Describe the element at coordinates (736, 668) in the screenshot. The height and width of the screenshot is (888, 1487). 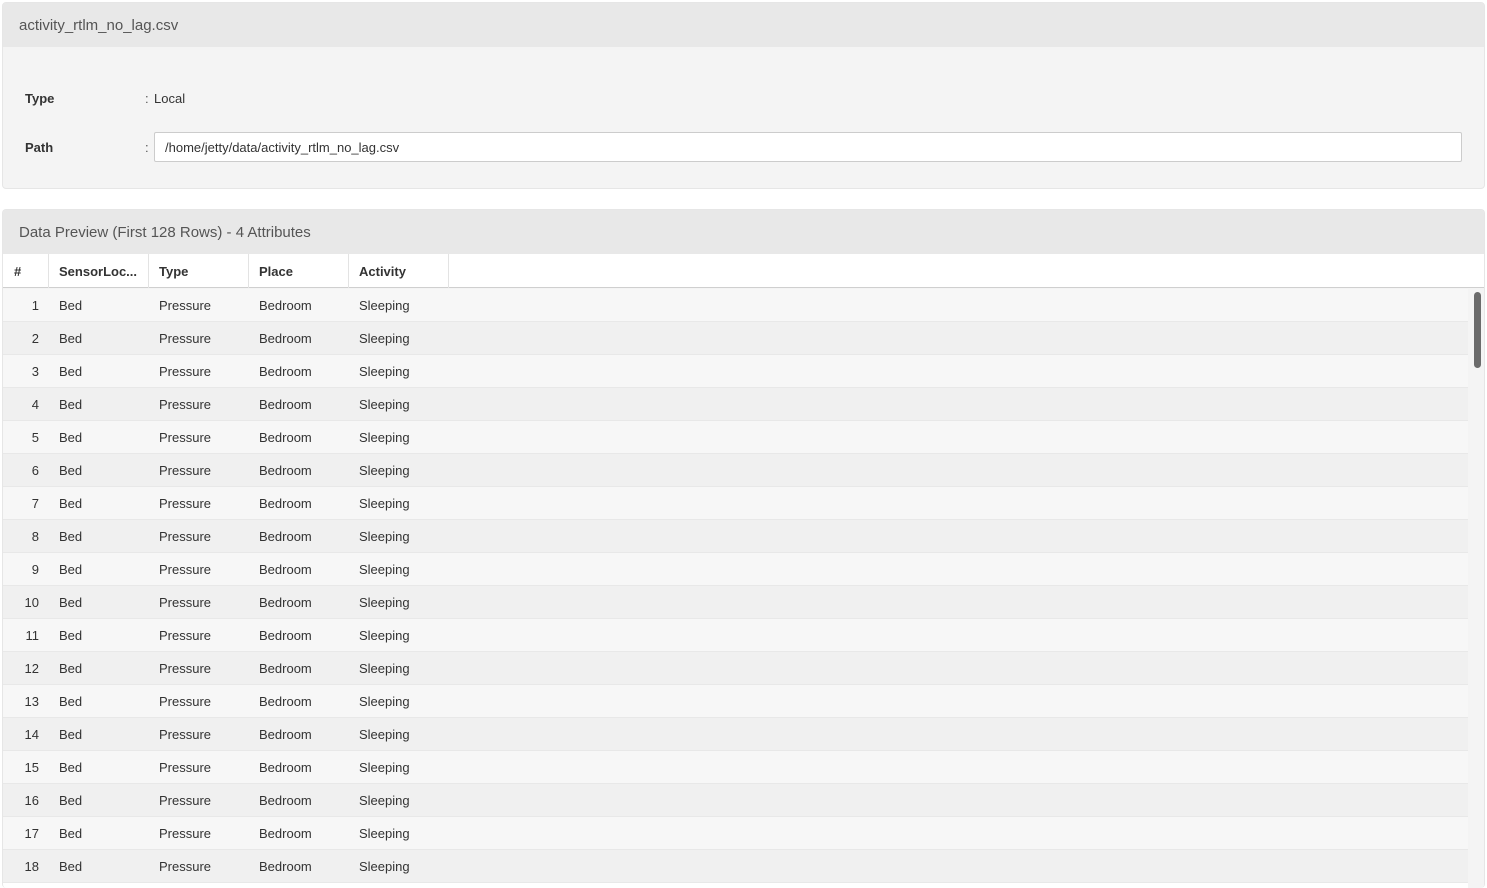
I see `table-row: 12 Bed Pressure Bedroom Sleeping` at that location.